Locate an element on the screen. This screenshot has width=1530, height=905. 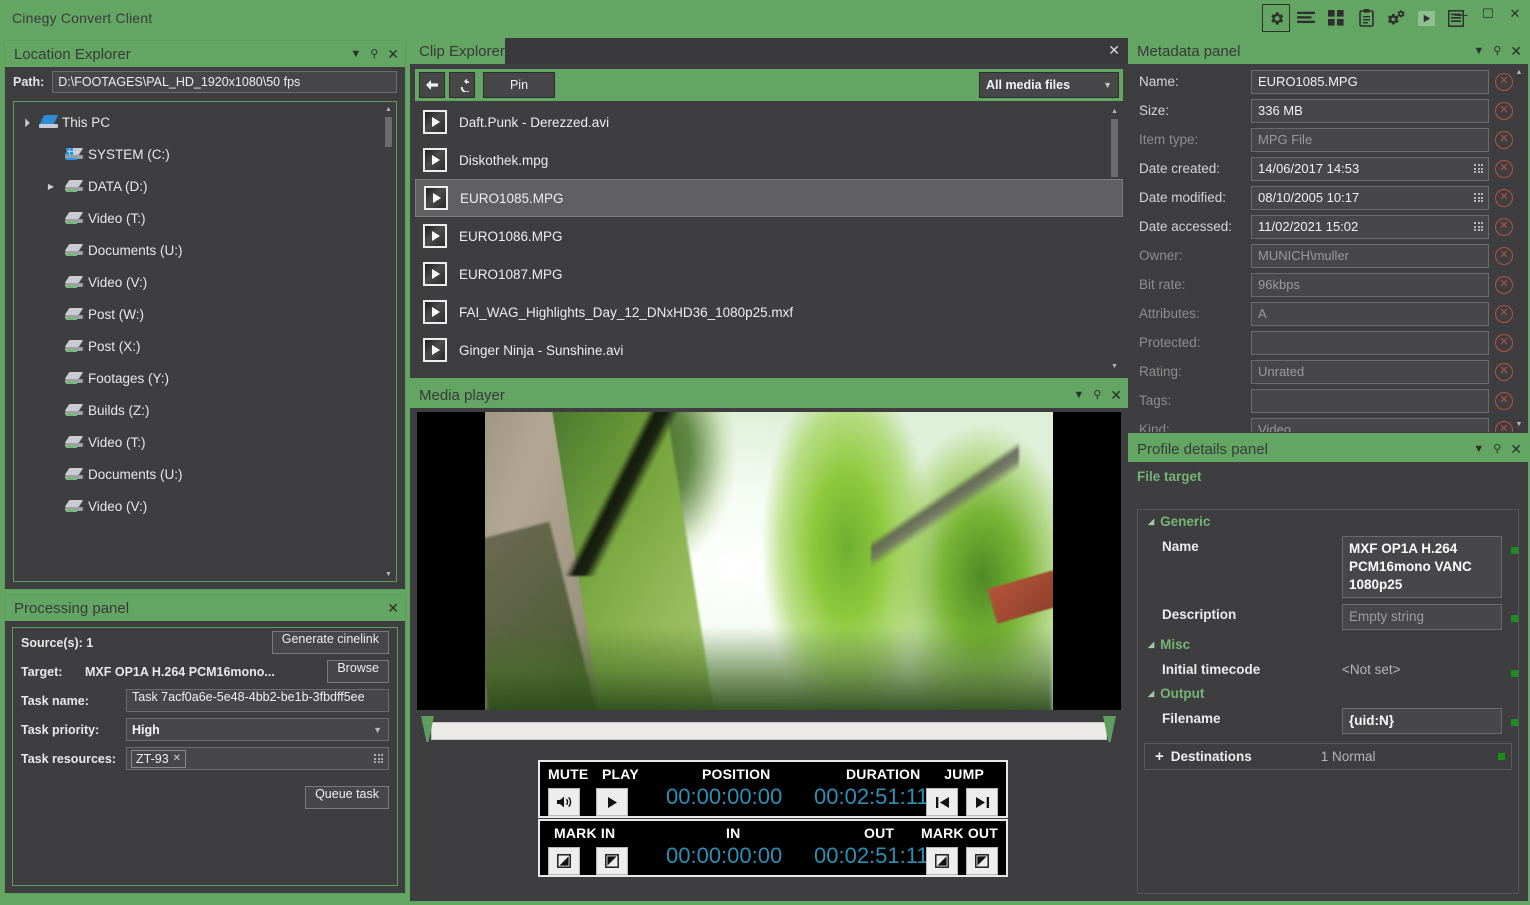
goto-out-button is located at coordinates (942, 861).